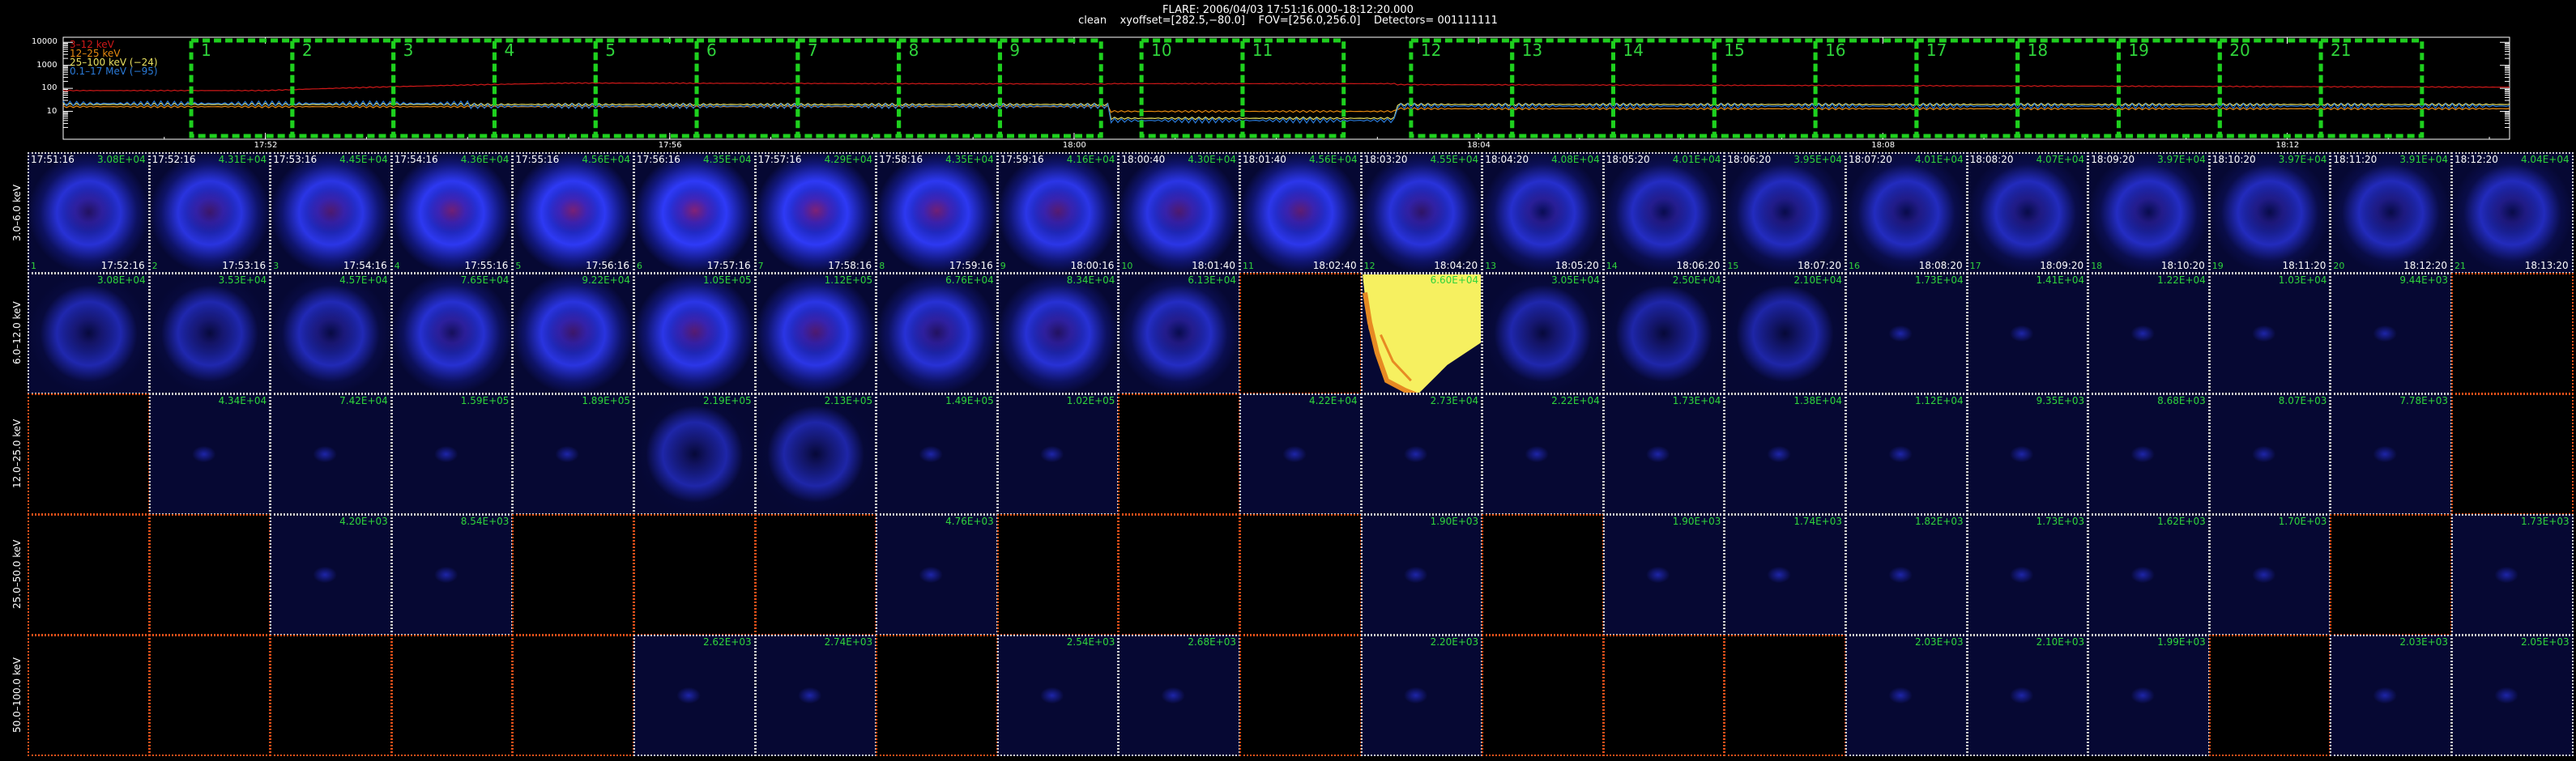 This screenshot has height=761, width=2576. What do you see at coordinates (2270, 333) in the screenshot?
I see `image-panel: 1.03E+04` at bounding box center [2270, 333].